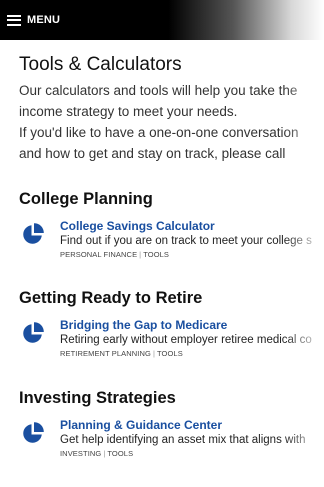 This screenshot has width=324, height=487. I want to click on tag-link: PERSONAL FINANCE, so click(98, 254).